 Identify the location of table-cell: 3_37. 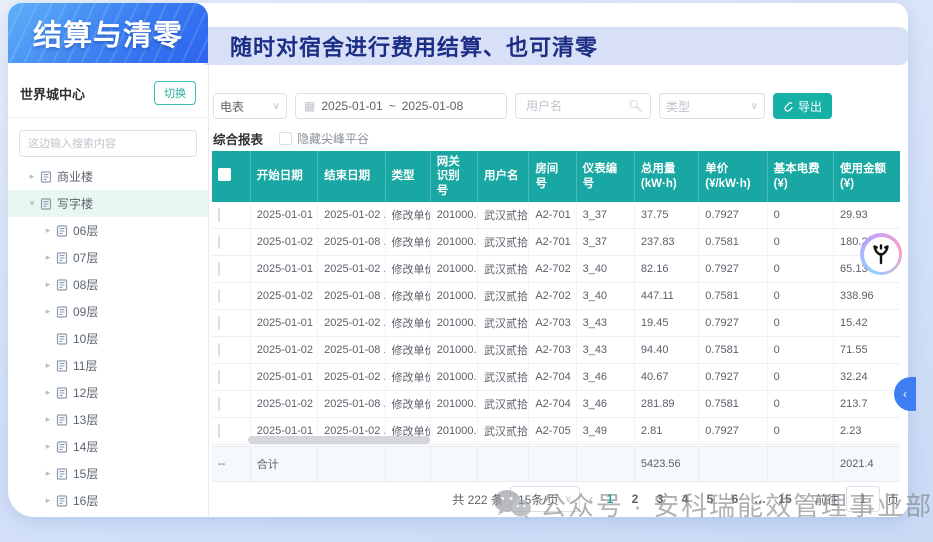
(605, 216).